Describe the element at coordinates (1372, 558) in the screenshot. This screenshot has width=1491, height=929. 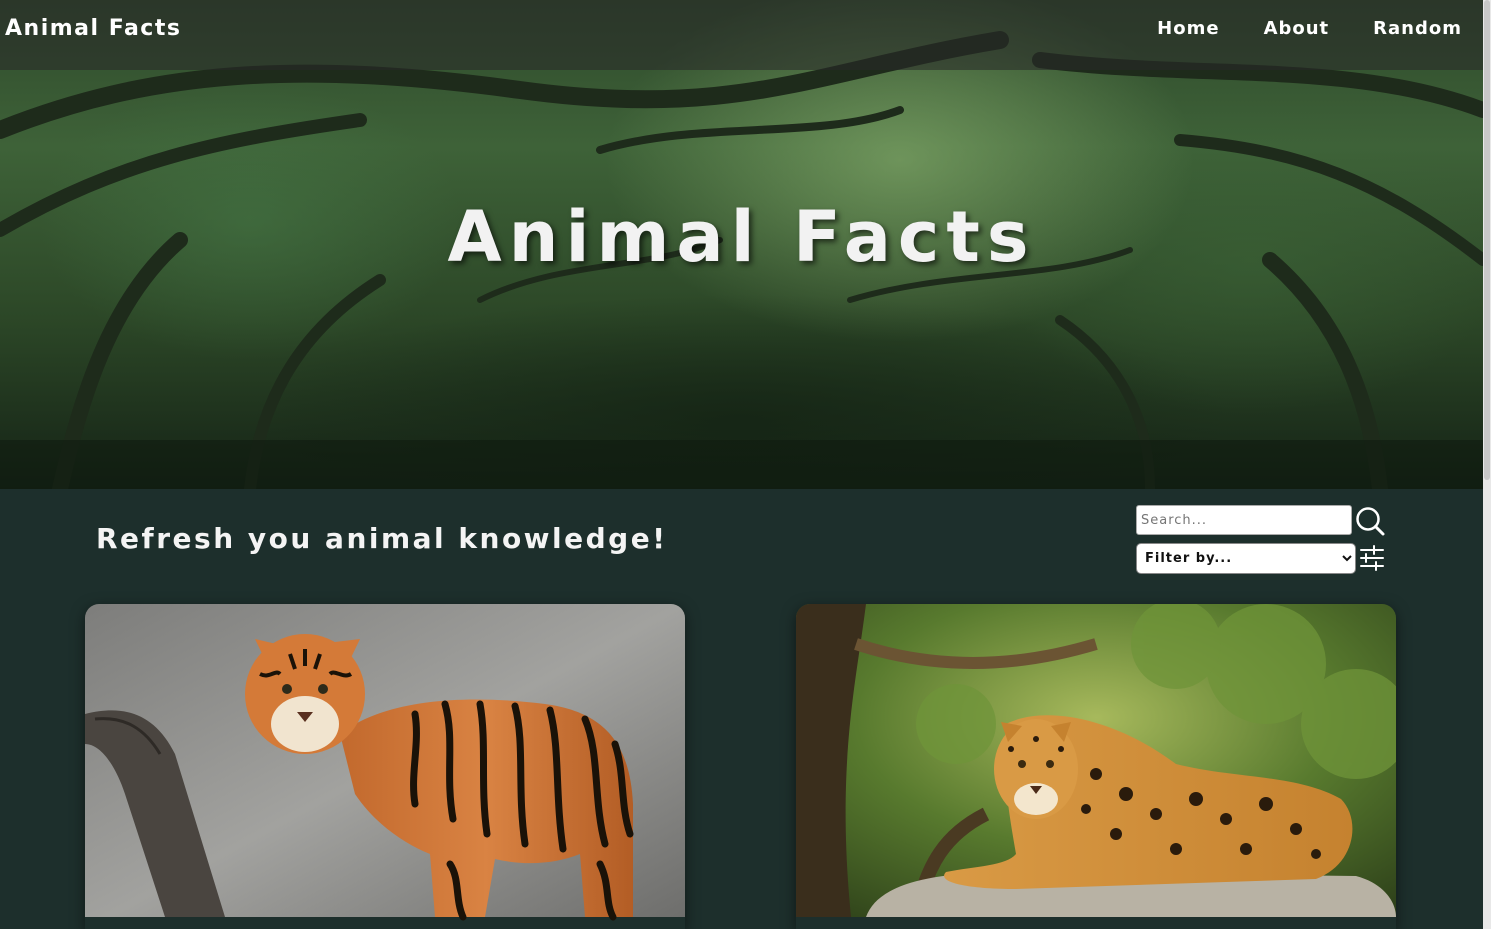
I see `filter-sliders-icon` at that location.